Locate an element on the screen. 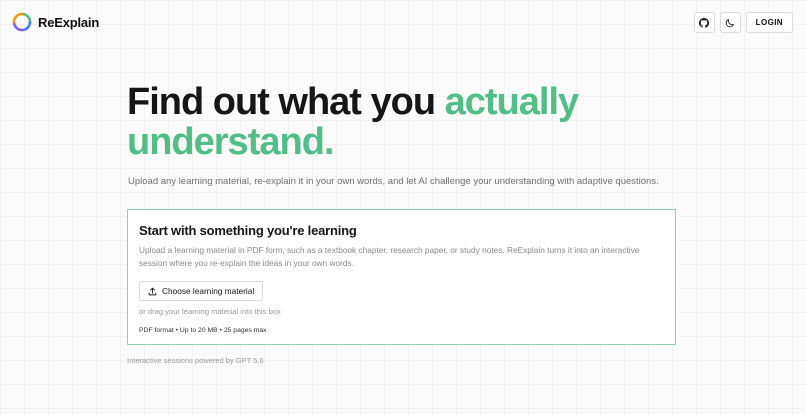  theme-toggle-button is located at coordinates (730, 22).